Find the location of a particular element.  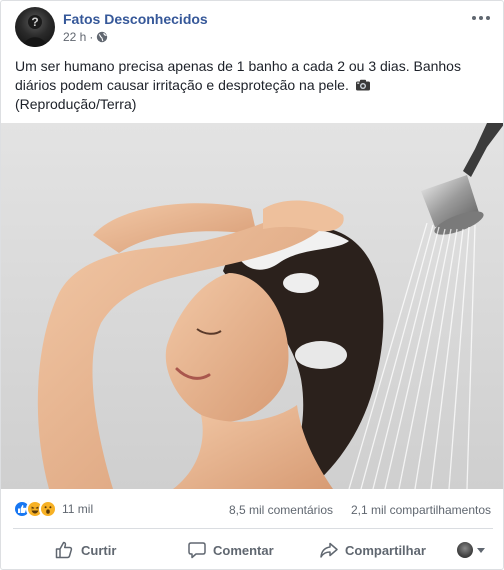

shares-count-link: 2,1 mil compartilhamentos is located at coordinates (421, 510).